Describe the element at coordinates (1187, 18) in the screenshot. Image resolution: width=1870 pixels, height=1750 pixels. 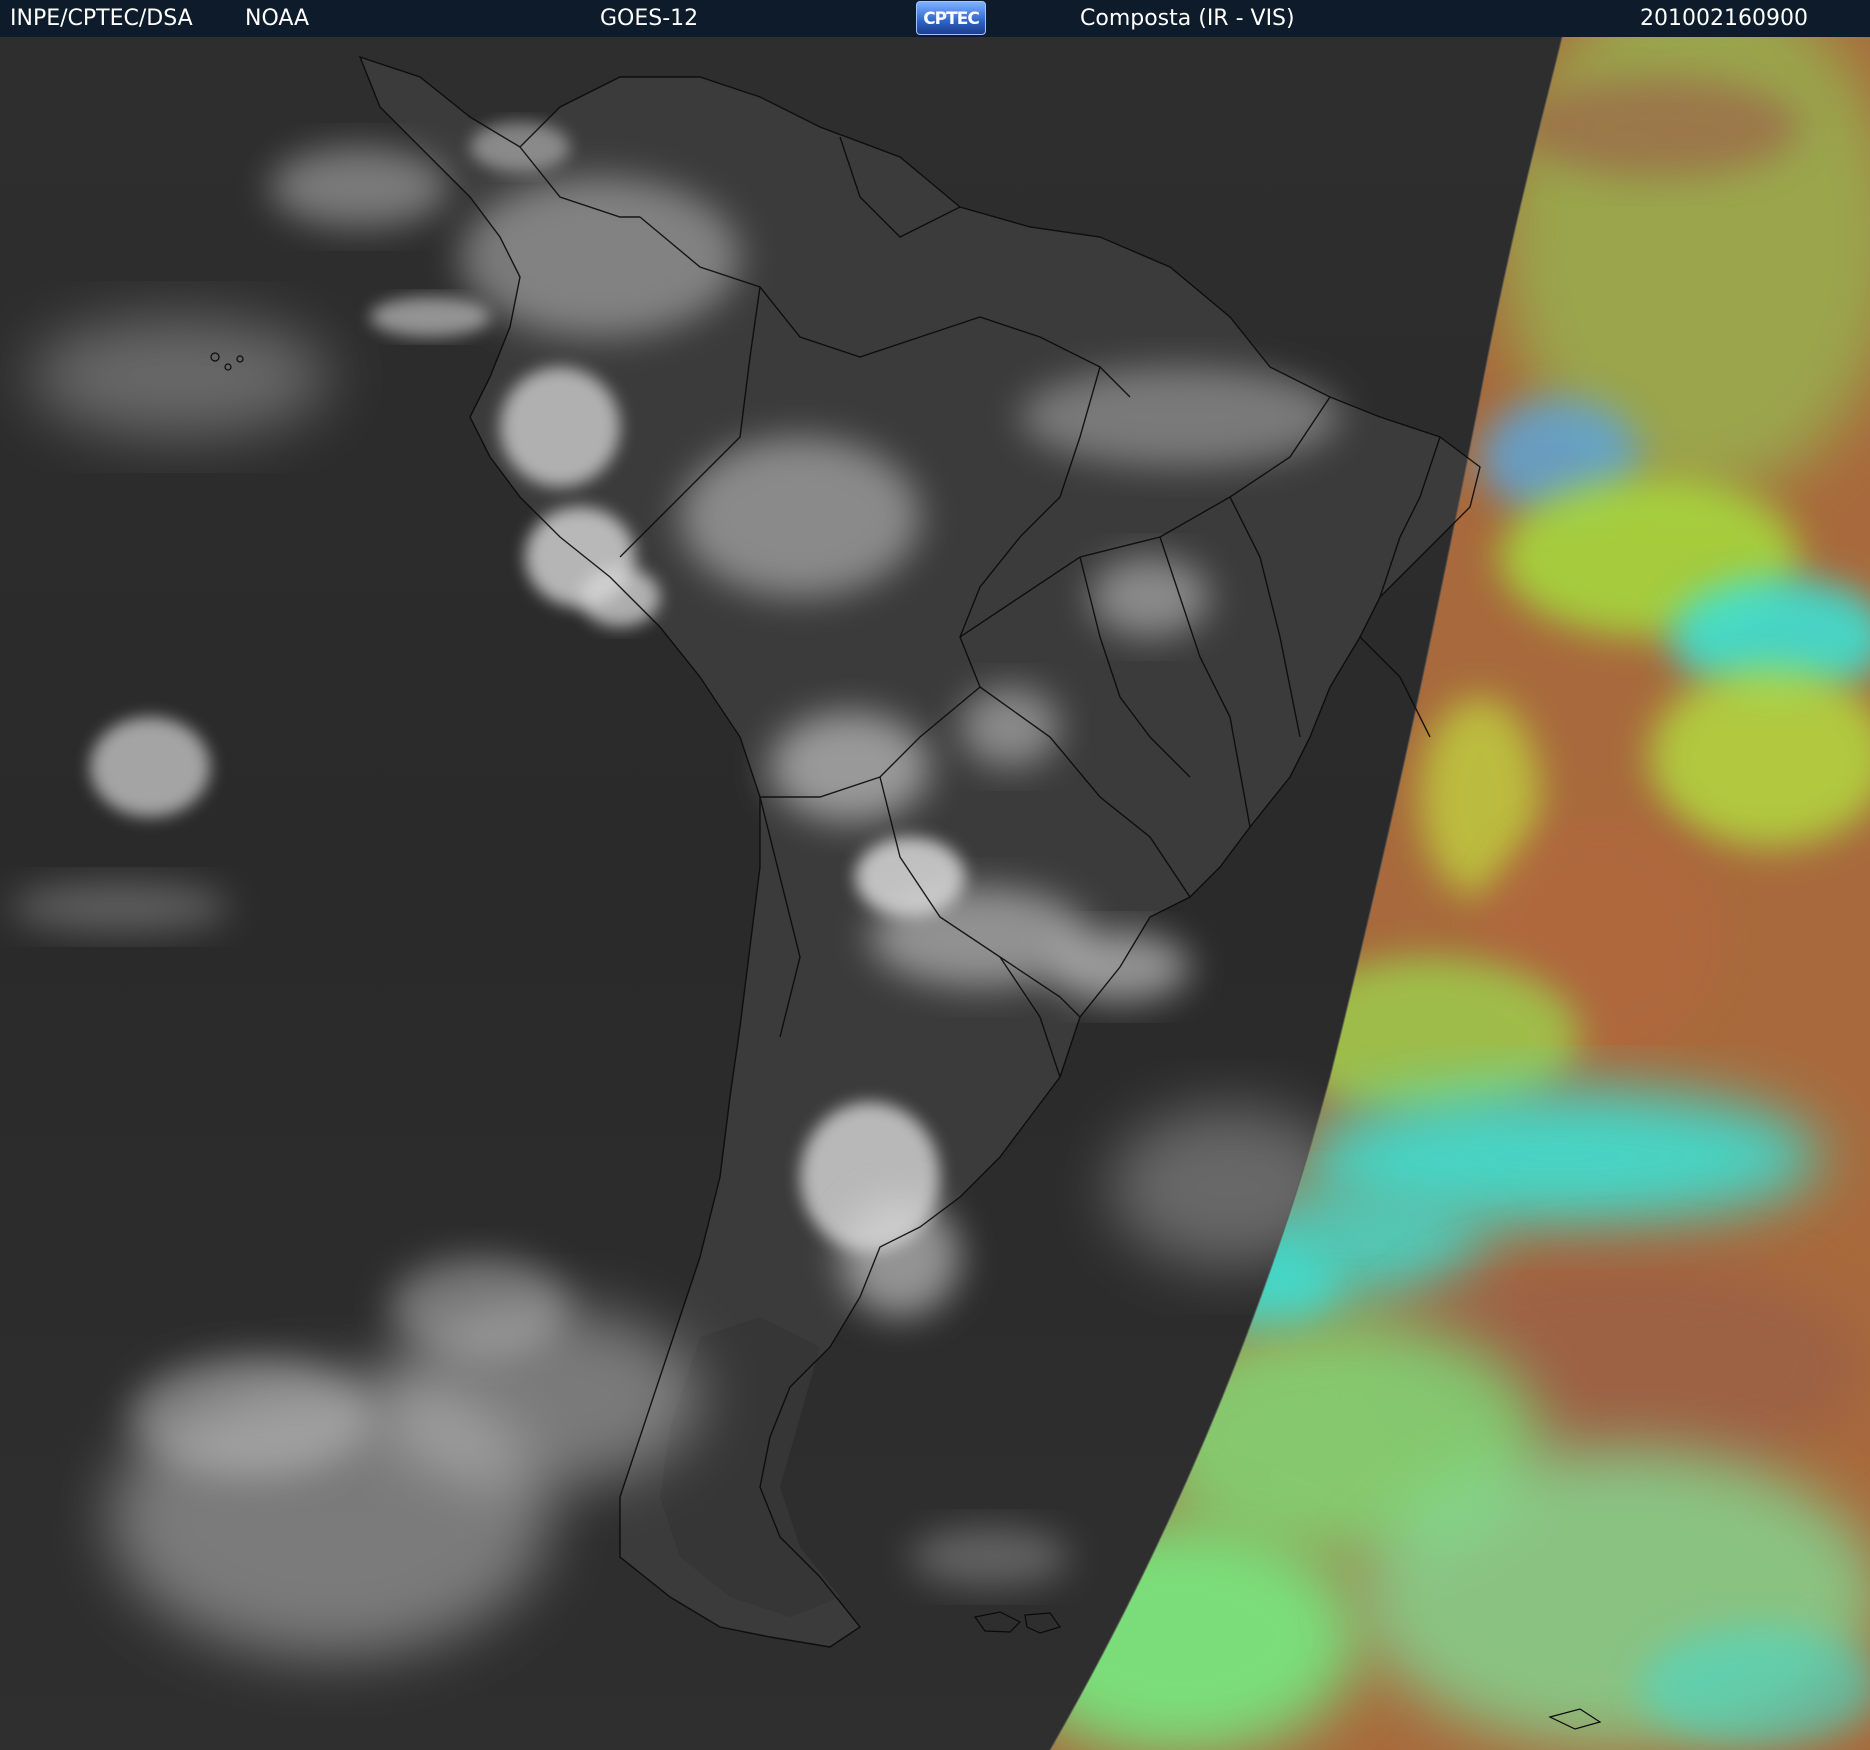
I see `product-label: Composta (IR - VIS)` at that location.